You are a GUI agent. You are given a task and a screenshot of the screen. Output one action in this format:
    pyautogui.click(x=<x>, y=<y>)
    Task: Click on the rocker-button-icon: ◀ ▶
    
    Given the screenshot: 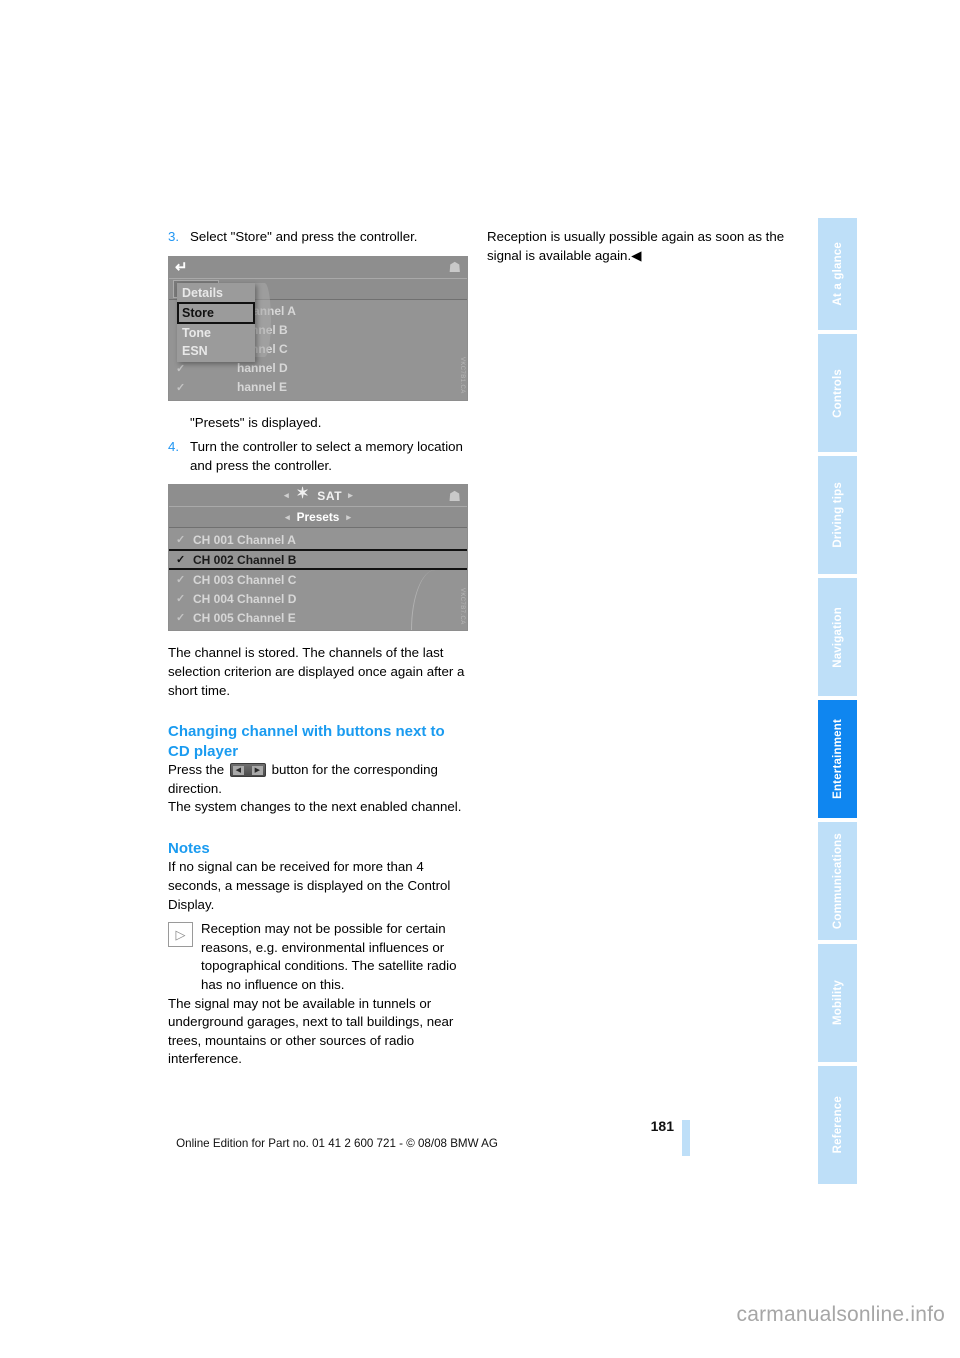 What is the action you would take?
    pyautogui.click(x=247, y=770)
    